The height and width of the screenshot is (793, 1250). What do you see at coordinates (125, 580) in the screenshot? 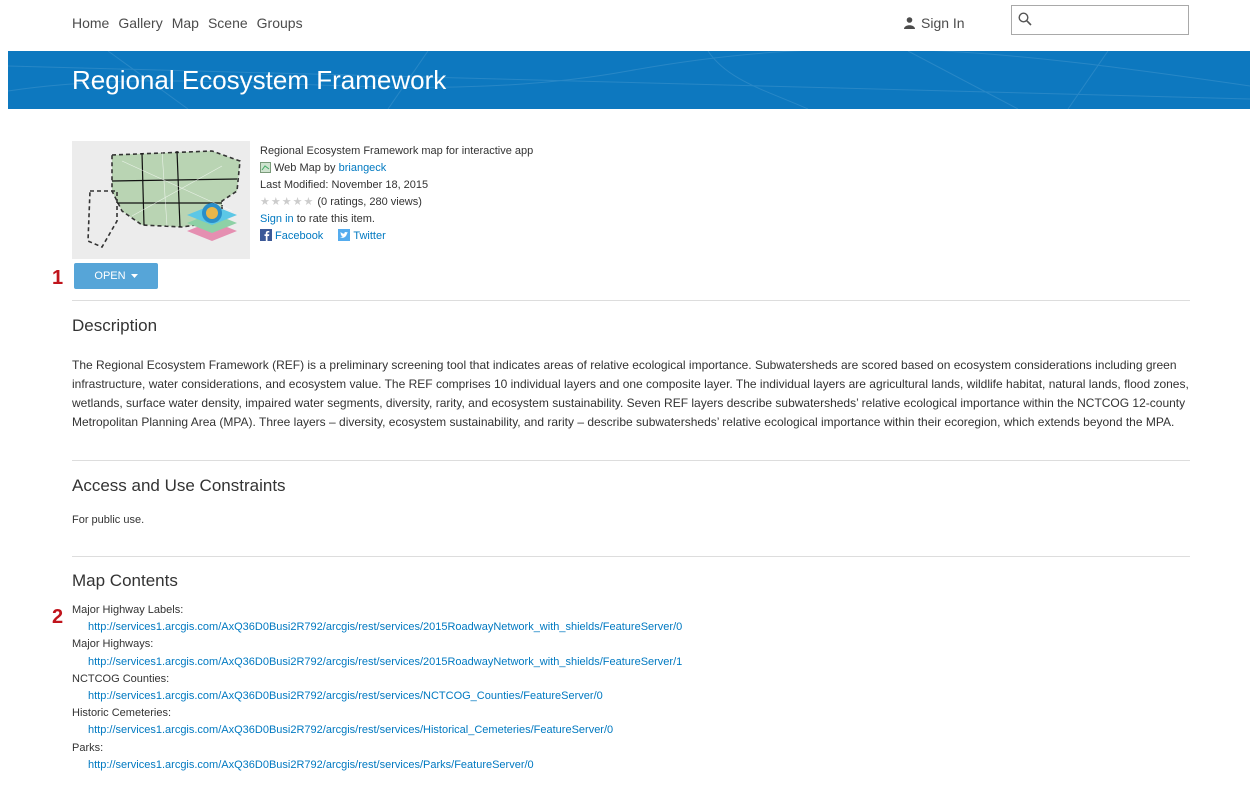
I see `map-contents-heading: Map Contents` at bounding box center [125, 580].